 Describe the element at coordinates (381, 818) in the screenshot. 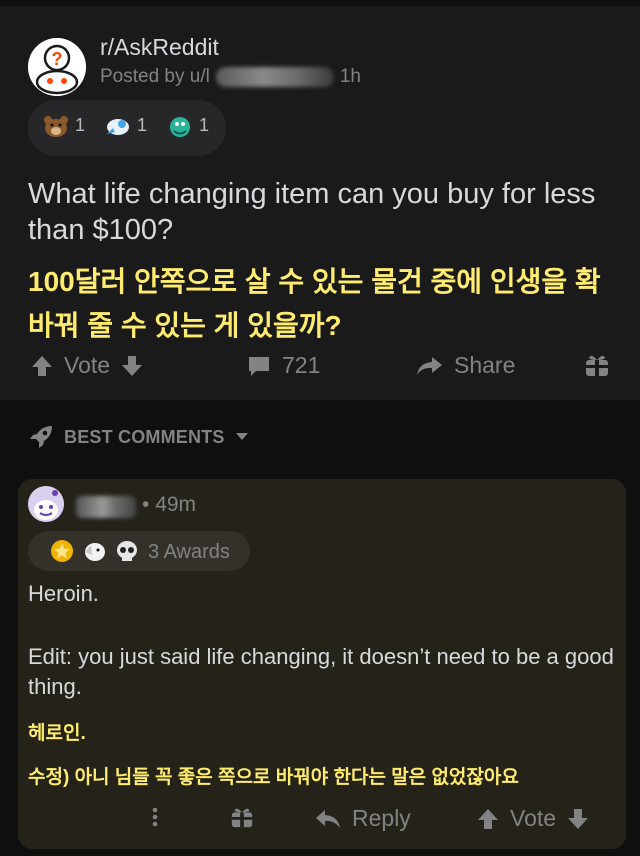

I see `reply-label: Reply` at that location.